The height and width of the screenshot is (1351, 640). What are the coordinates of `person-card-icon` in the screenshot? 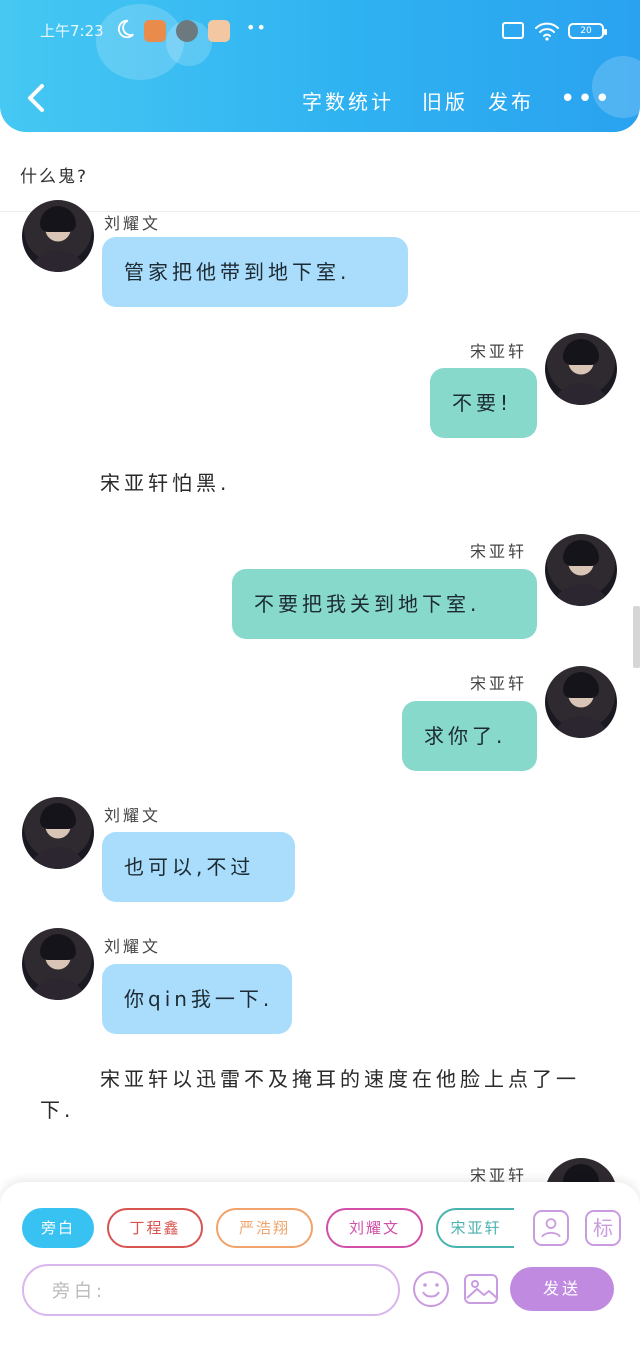 It's located at (551, 1228).